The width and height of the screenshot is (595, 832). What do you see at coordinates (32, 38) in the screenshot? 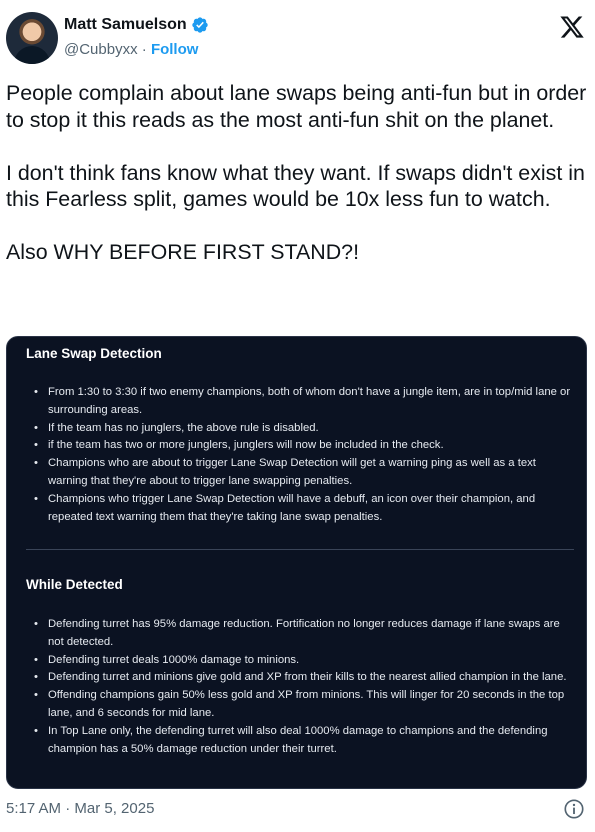
I see `avatar` at bounding box center [32, 38].